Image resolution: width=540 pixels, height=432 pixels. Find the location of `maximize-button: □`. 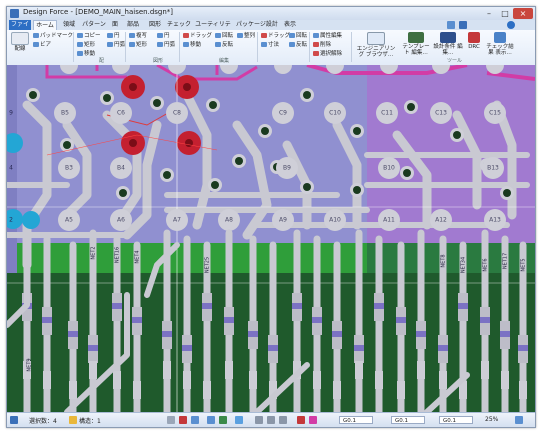

maximize-button: □ is located at coordinates (505, 13).